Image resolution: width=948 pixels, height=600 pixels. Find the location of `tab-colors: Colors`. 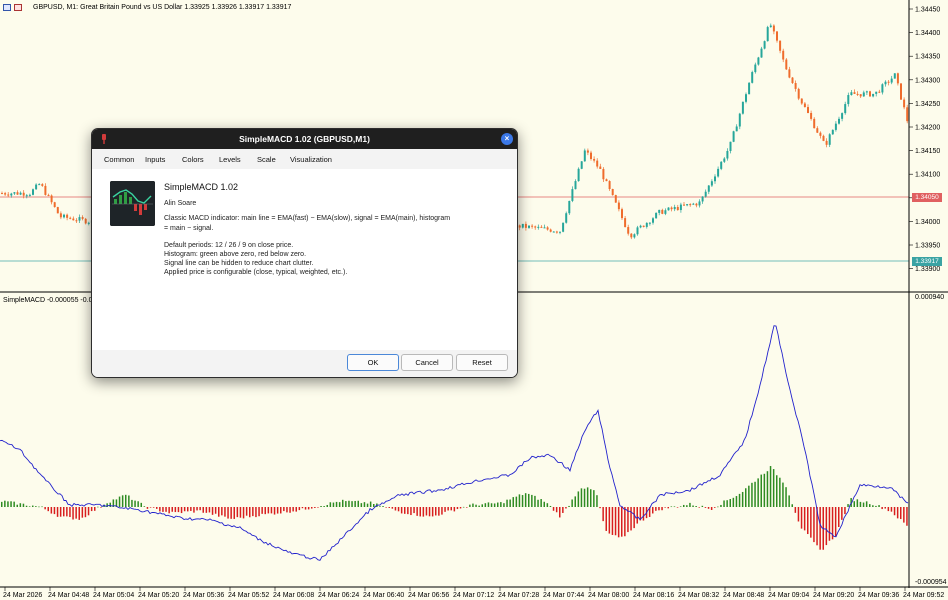

tab-colors: Colors is located at coordinates (193, 159).